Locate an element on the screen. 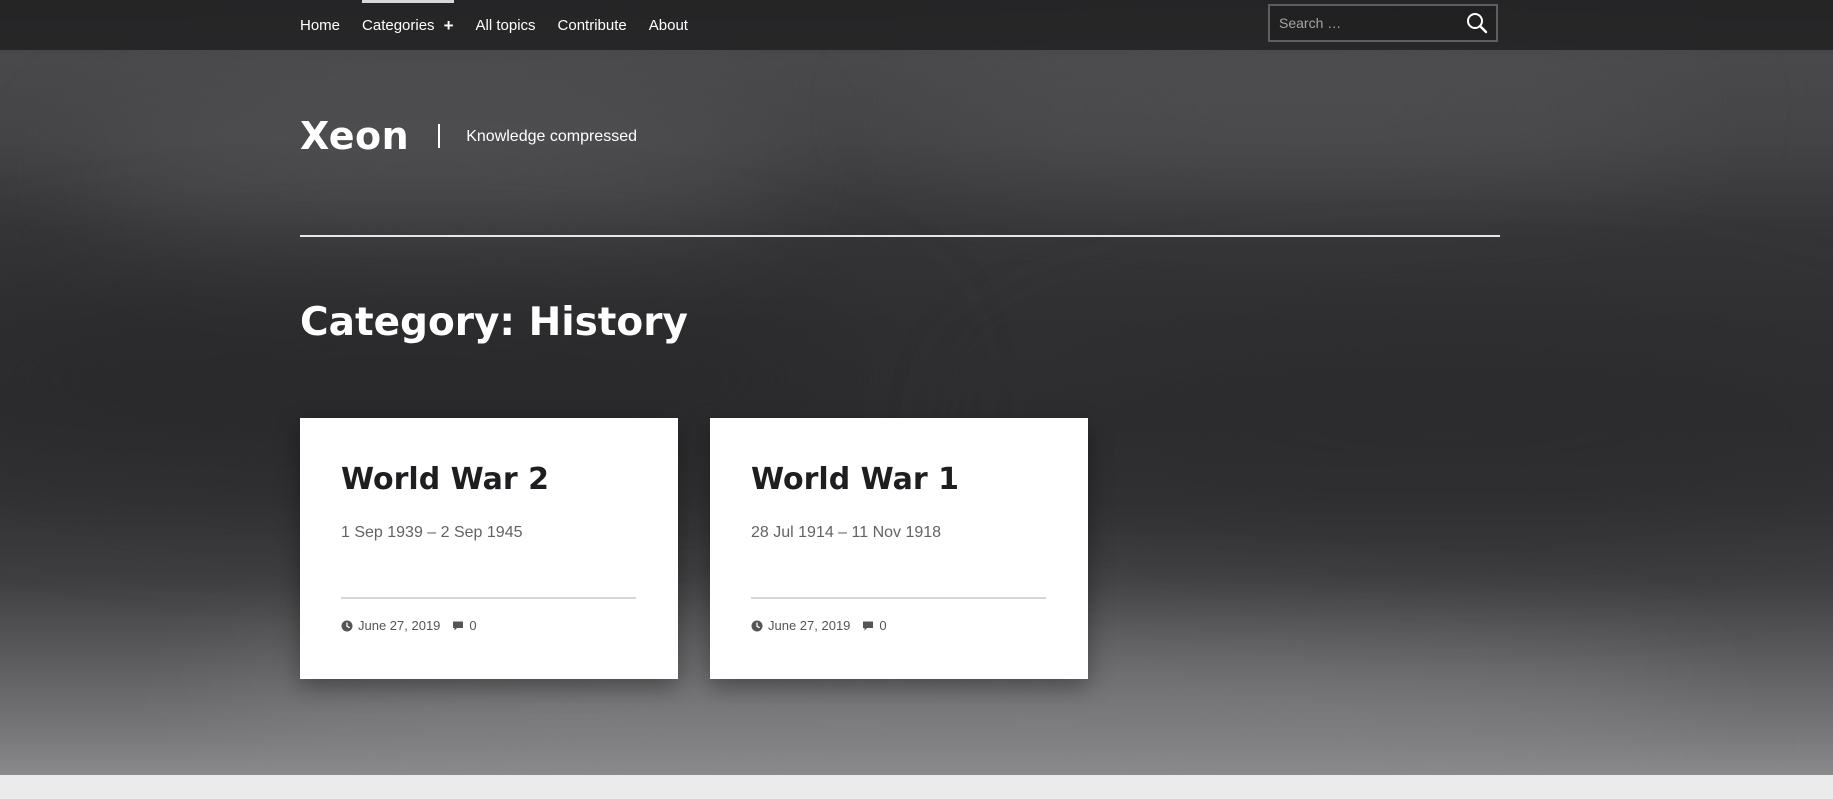  post-excerpt: 1 Sep 1939 – 2 Sep 1945 is located at coordinates (432, 532).